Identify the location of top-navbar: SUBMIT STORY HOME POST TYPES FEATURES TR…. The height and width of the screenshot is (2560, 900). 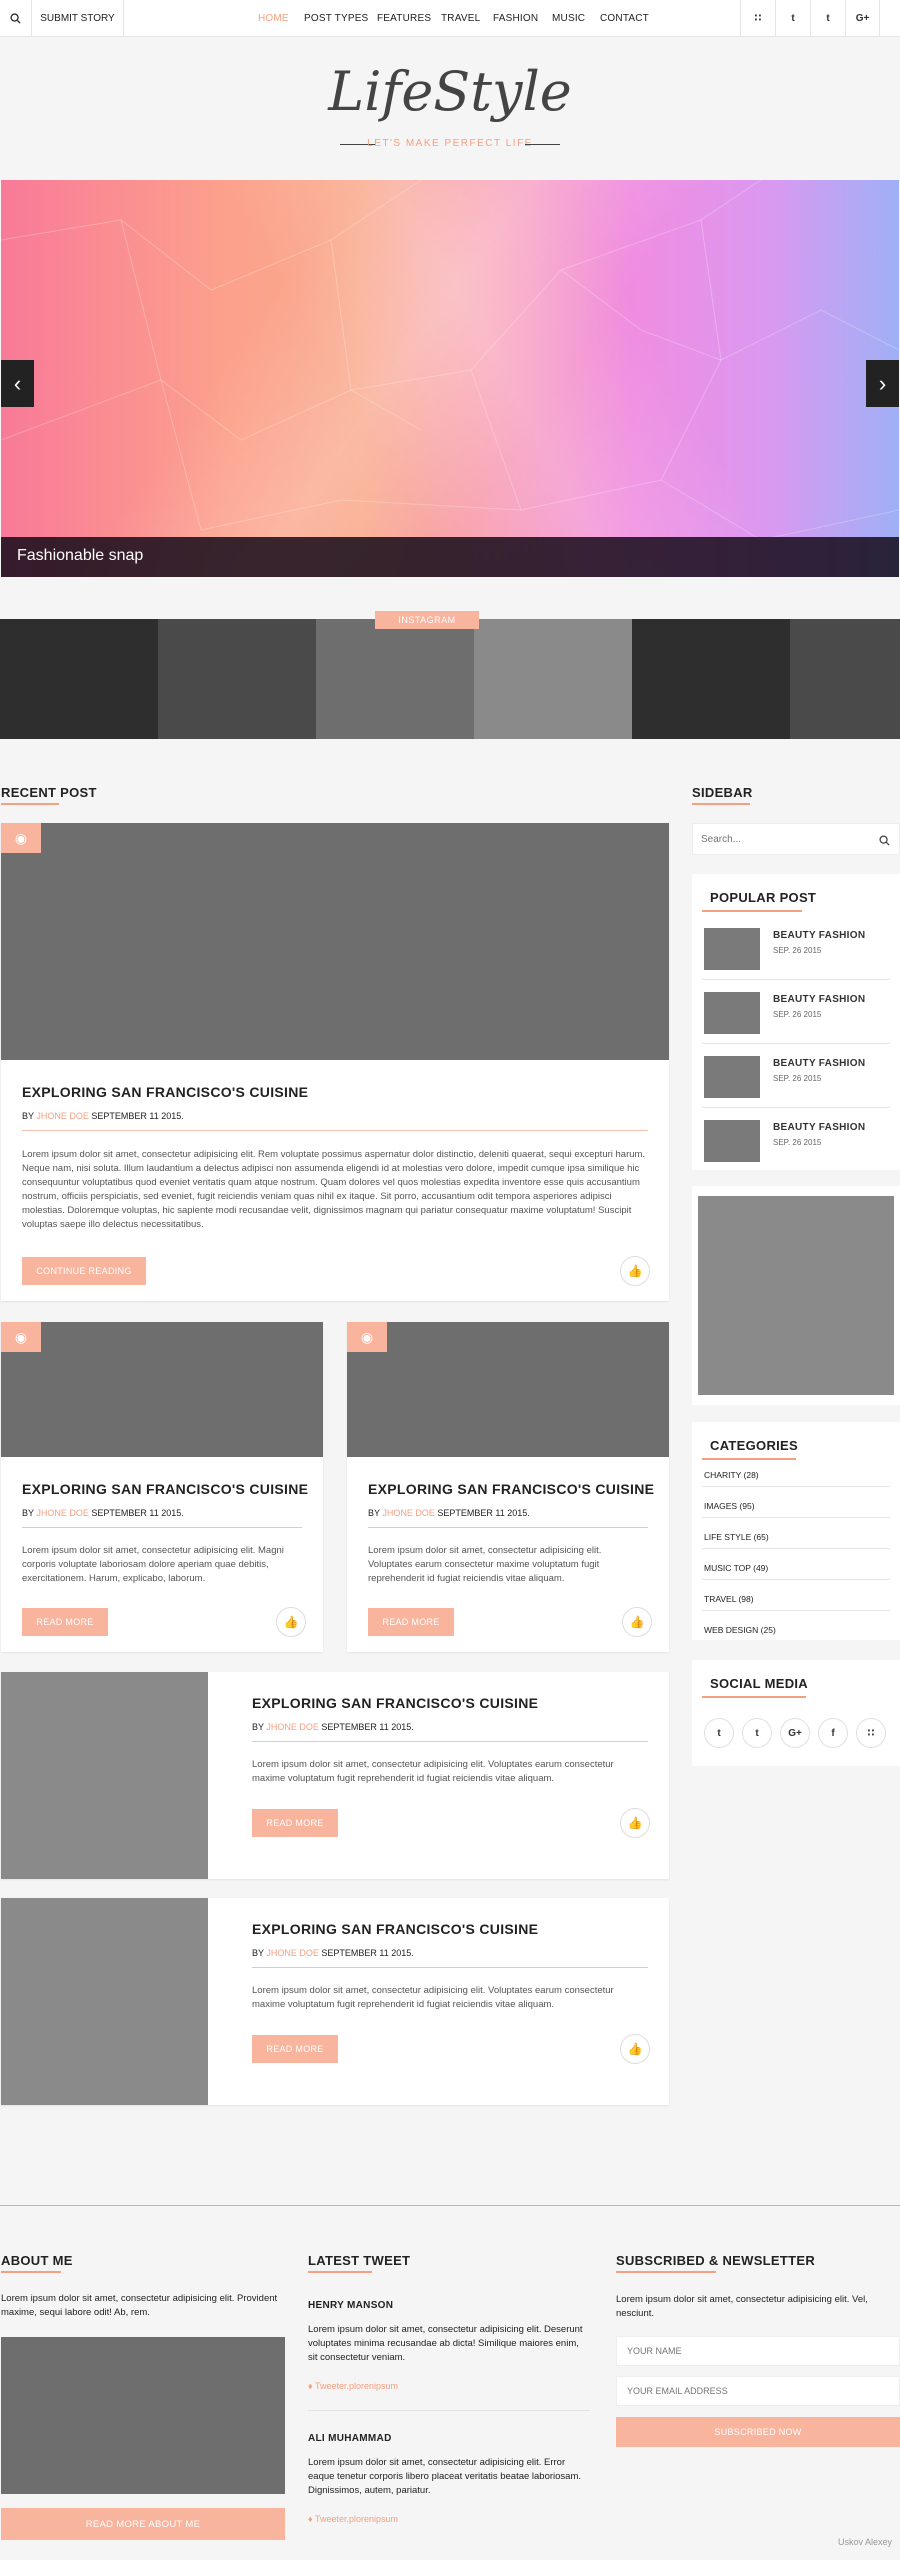
(450, 18).